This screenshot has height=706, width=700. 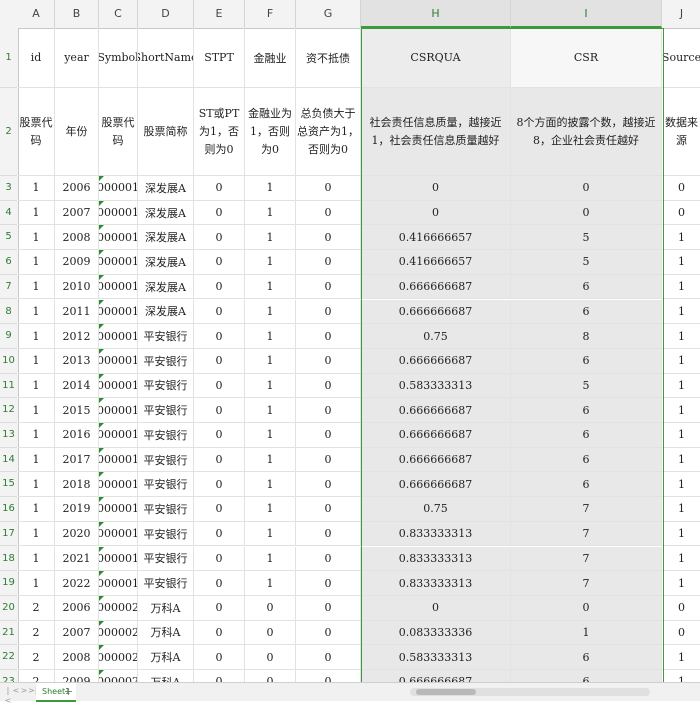 What do you see at coordinates (77, 361) in the screenshot?
I see `data-cell-b: 2013` at bounding box center [77, 361].